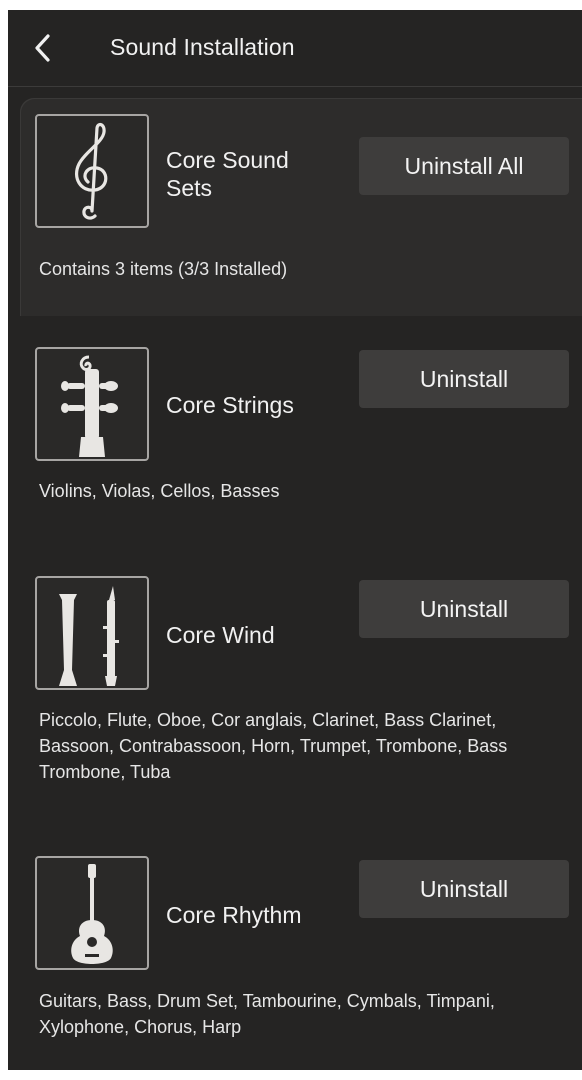 Image resolution: width=582 pixels, height=1080 pixels. What do you see at coordinates (220, 635) in the screenshot?
I see `sound-set-name: Core Wind` at bounding box center [220, 635].